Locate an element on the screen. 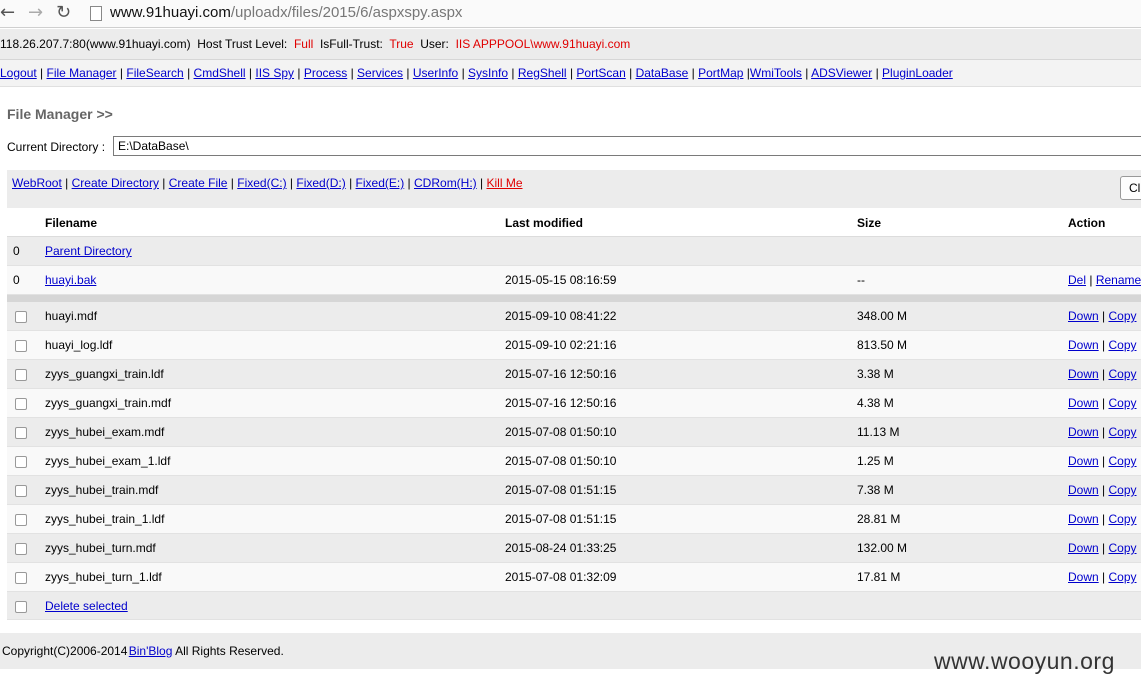 This screenshot has height=691, width=1141. modified-cell: 2015-07-16 12:50:16 is located at coordinates (561, 374).